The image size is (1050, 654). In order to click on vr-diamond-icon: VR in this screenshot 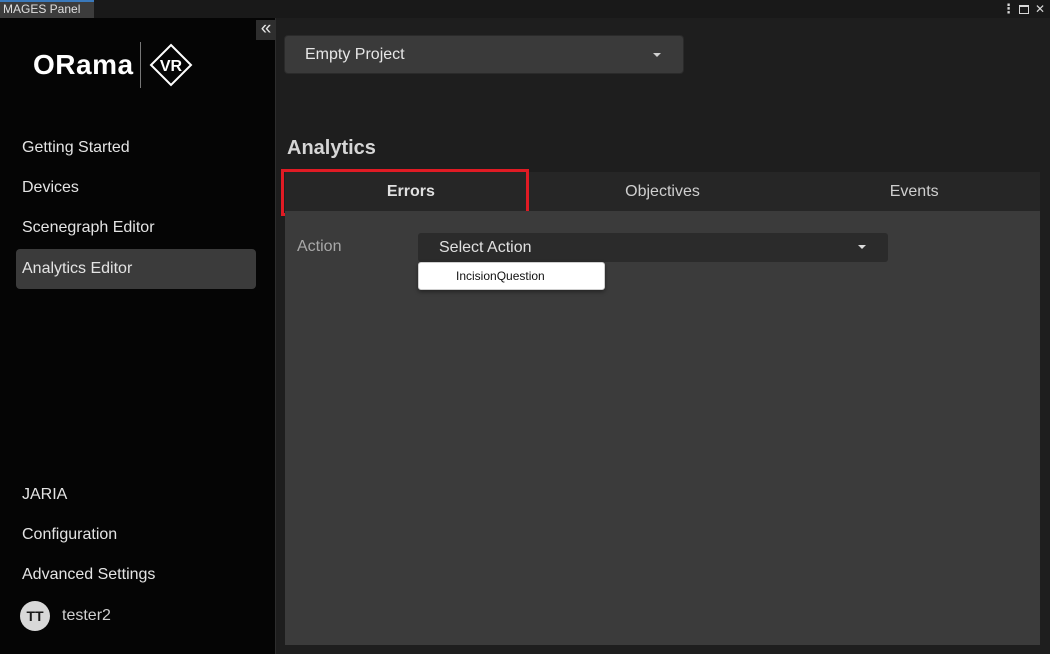, I will do `click(170, 65)`.